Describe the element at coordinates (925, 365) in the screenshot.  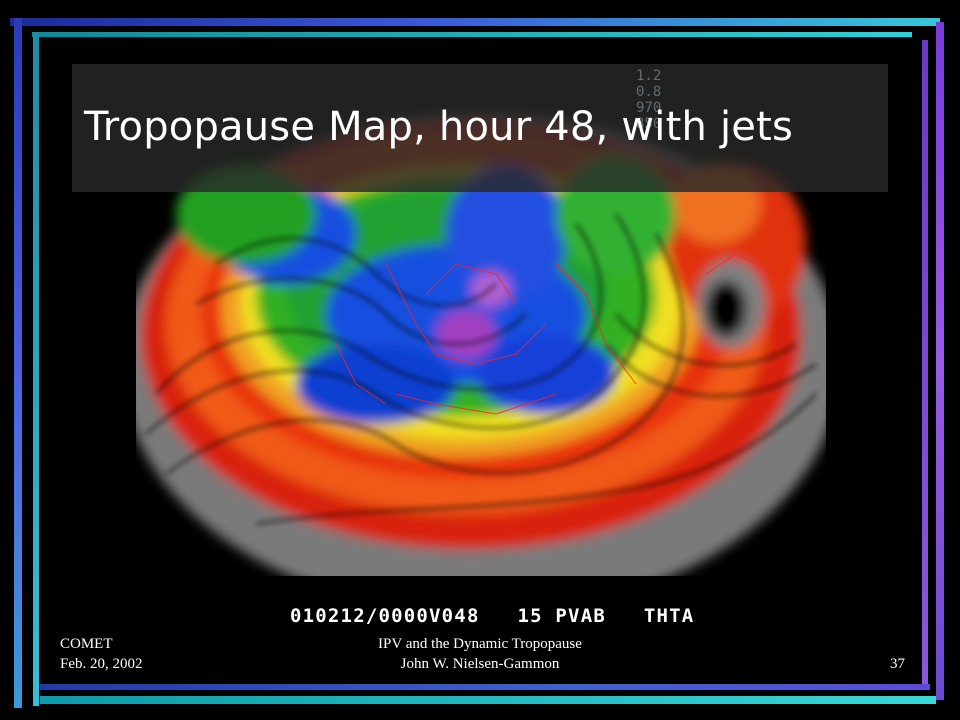
I see `frame-bar-right-inner` at that location.